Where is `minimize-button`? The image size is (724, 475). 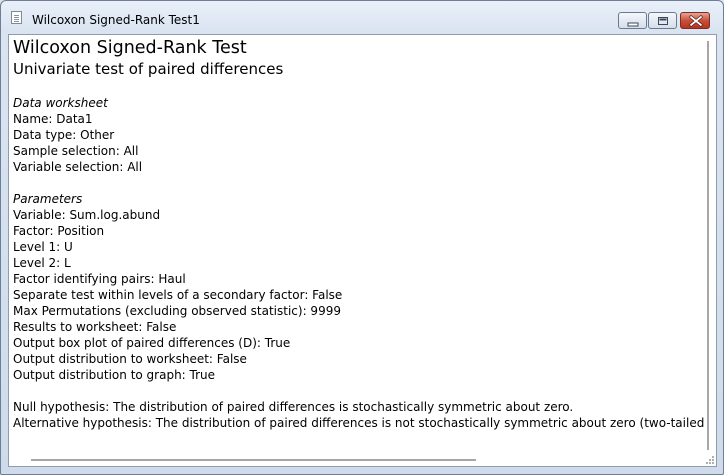 minimize-button is located at coordinates (632, 20).